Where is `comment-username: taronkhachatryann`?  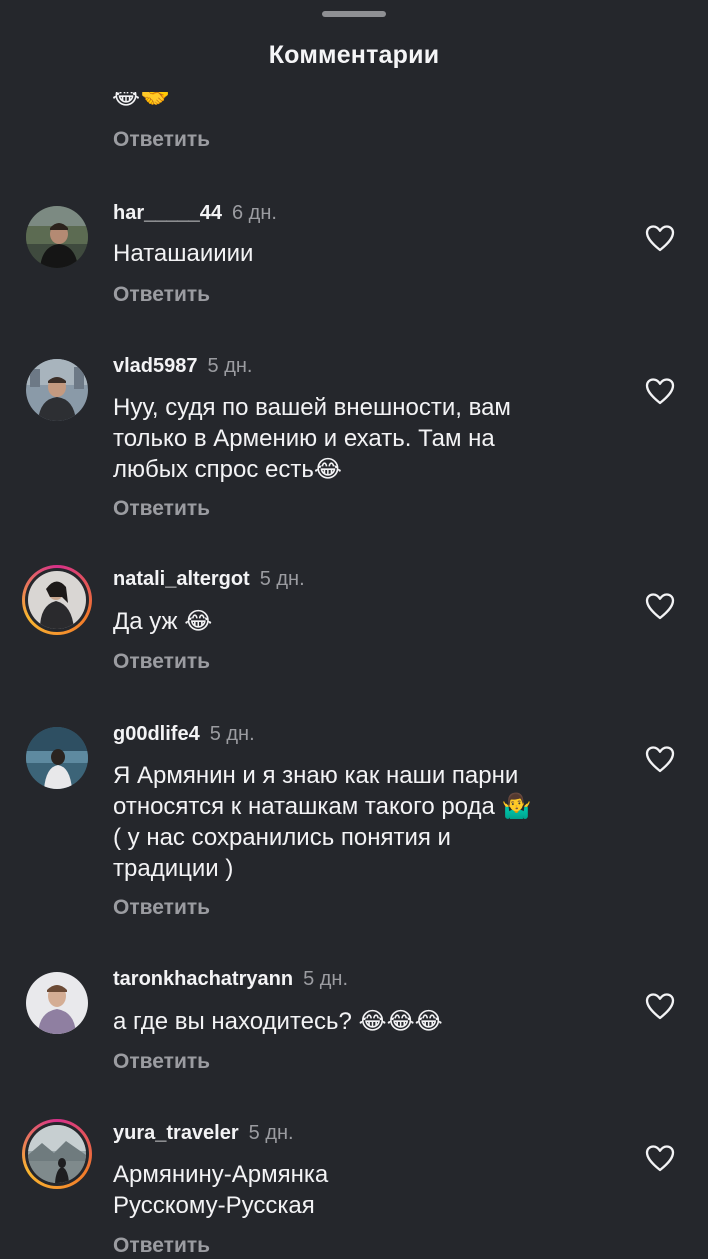 comment-username: taronkhachatryann is located at coordinates (203, 979).